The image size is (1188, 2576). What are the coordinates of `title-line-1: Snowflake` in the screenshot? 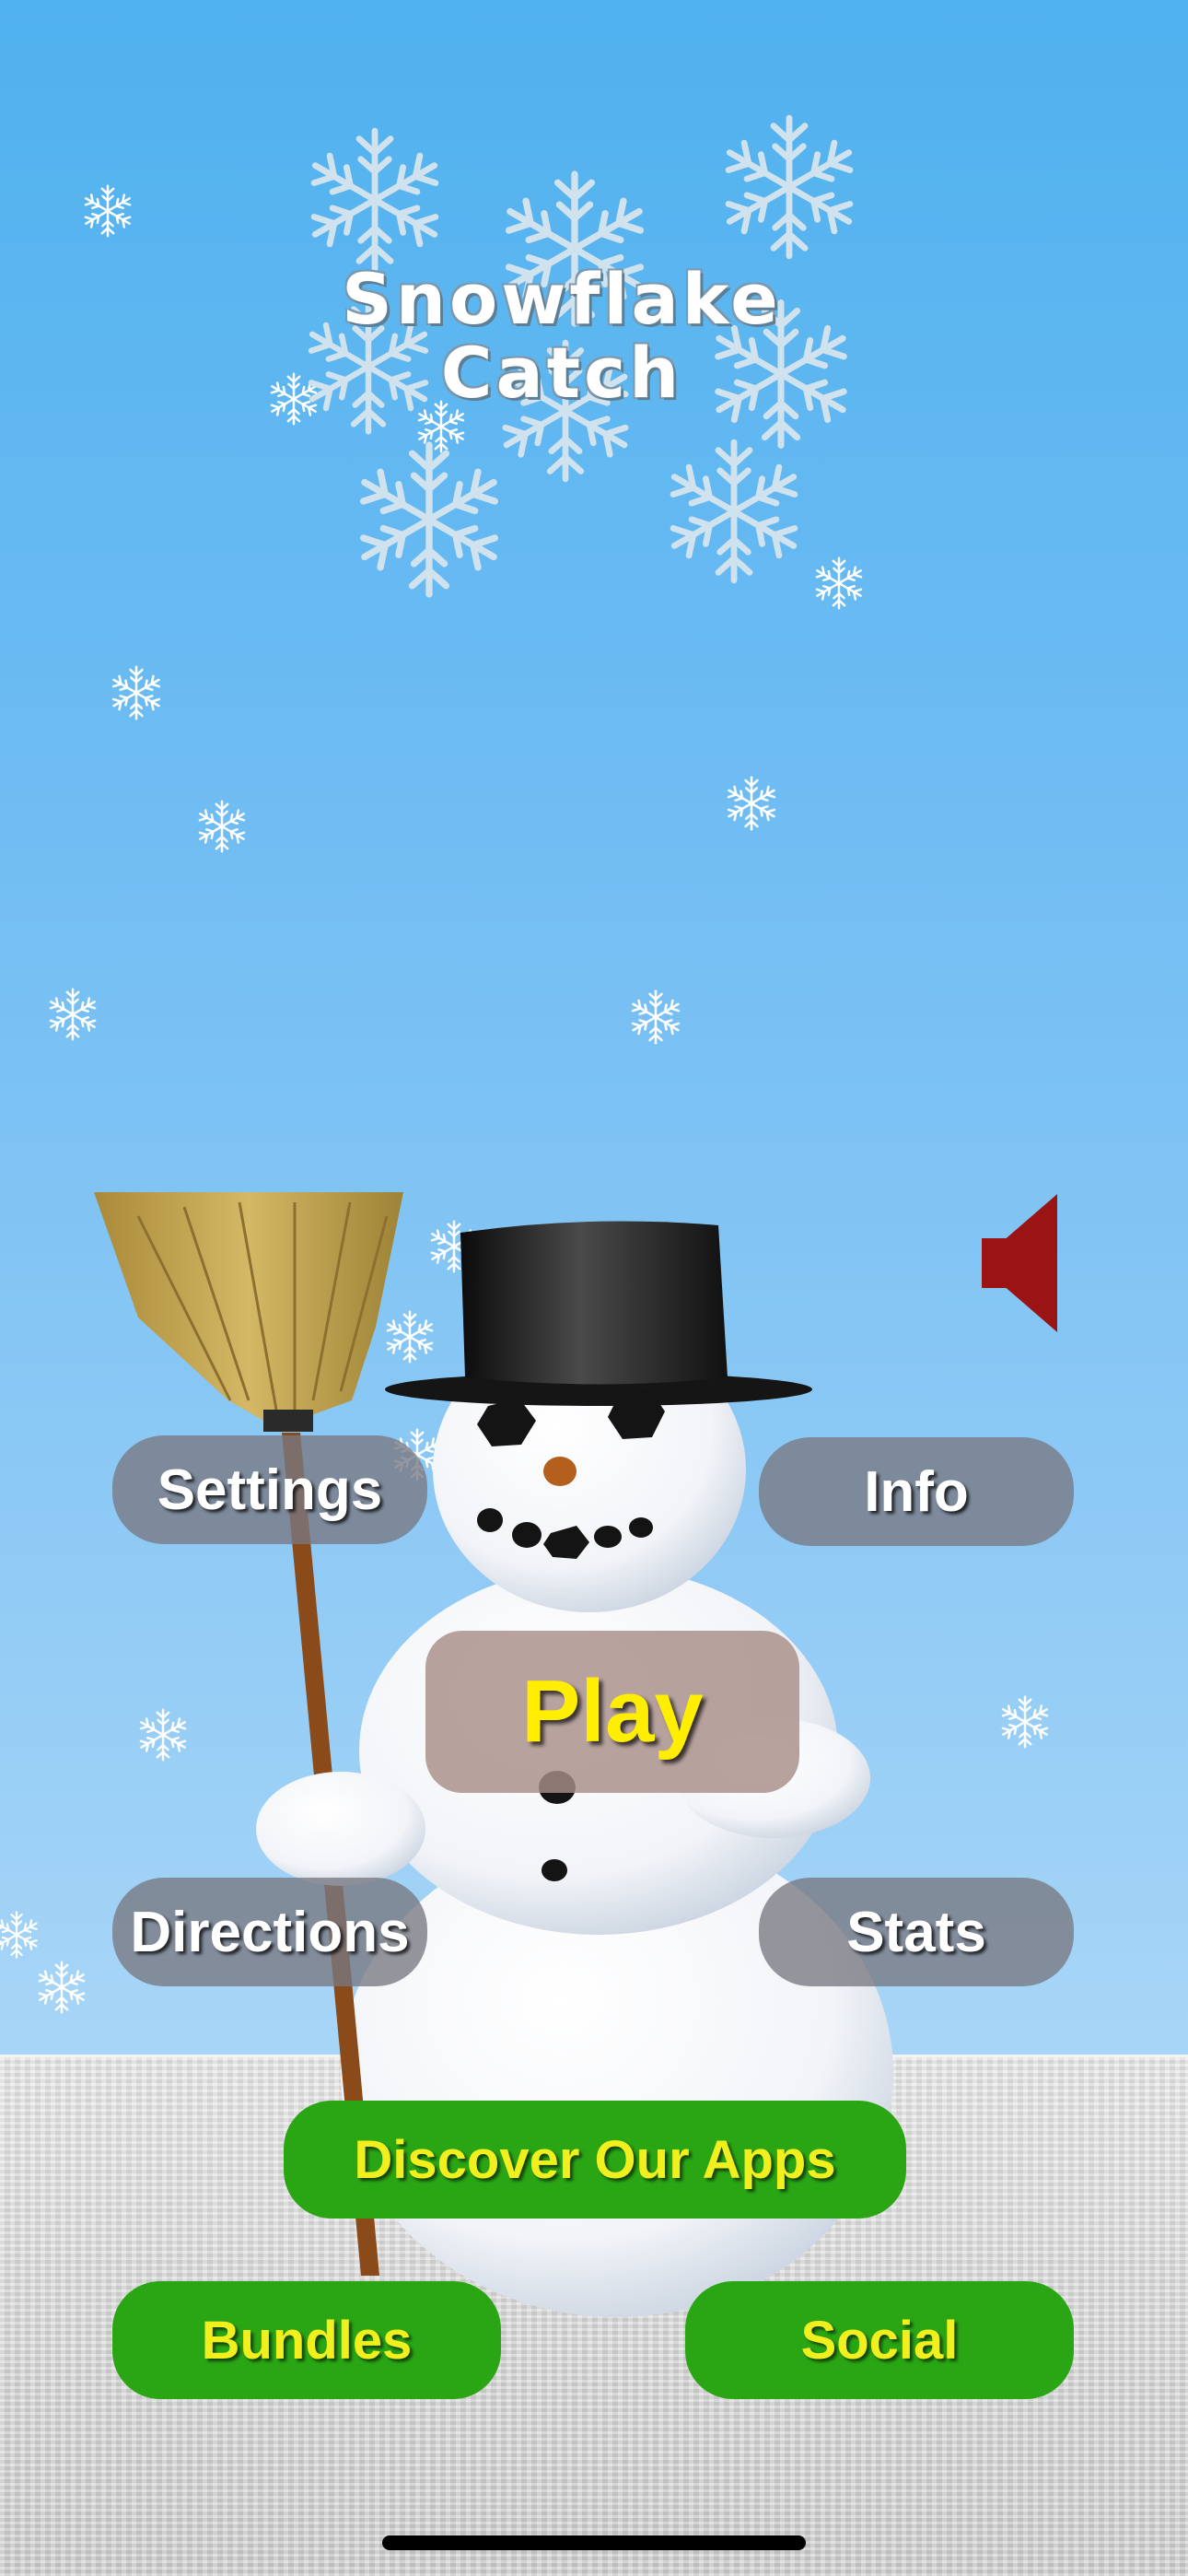 It's located at (562, 299).